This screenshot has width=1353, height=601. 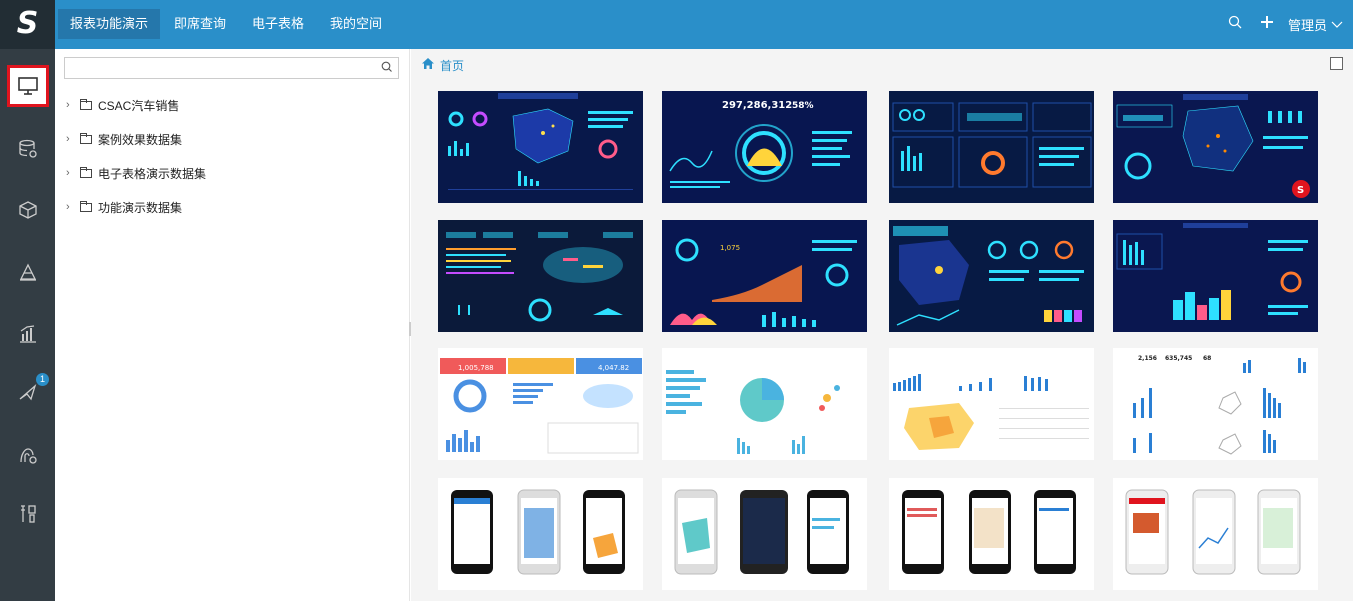 What do you see at coordinates (356, 24) in the screenshot?
I see `tab-my-space: 我的空间` at bounding box center [356, 24].